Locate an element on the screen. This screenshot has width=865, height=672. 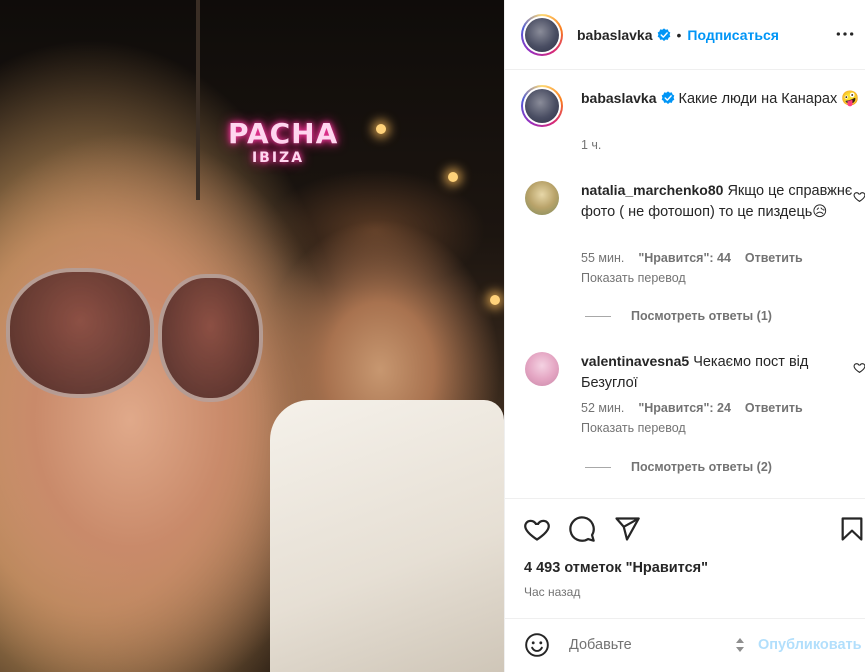
caption-item: babaslavka Какие люди на Канарах 🤪 1 ч. is located at coordinates (693, 116).